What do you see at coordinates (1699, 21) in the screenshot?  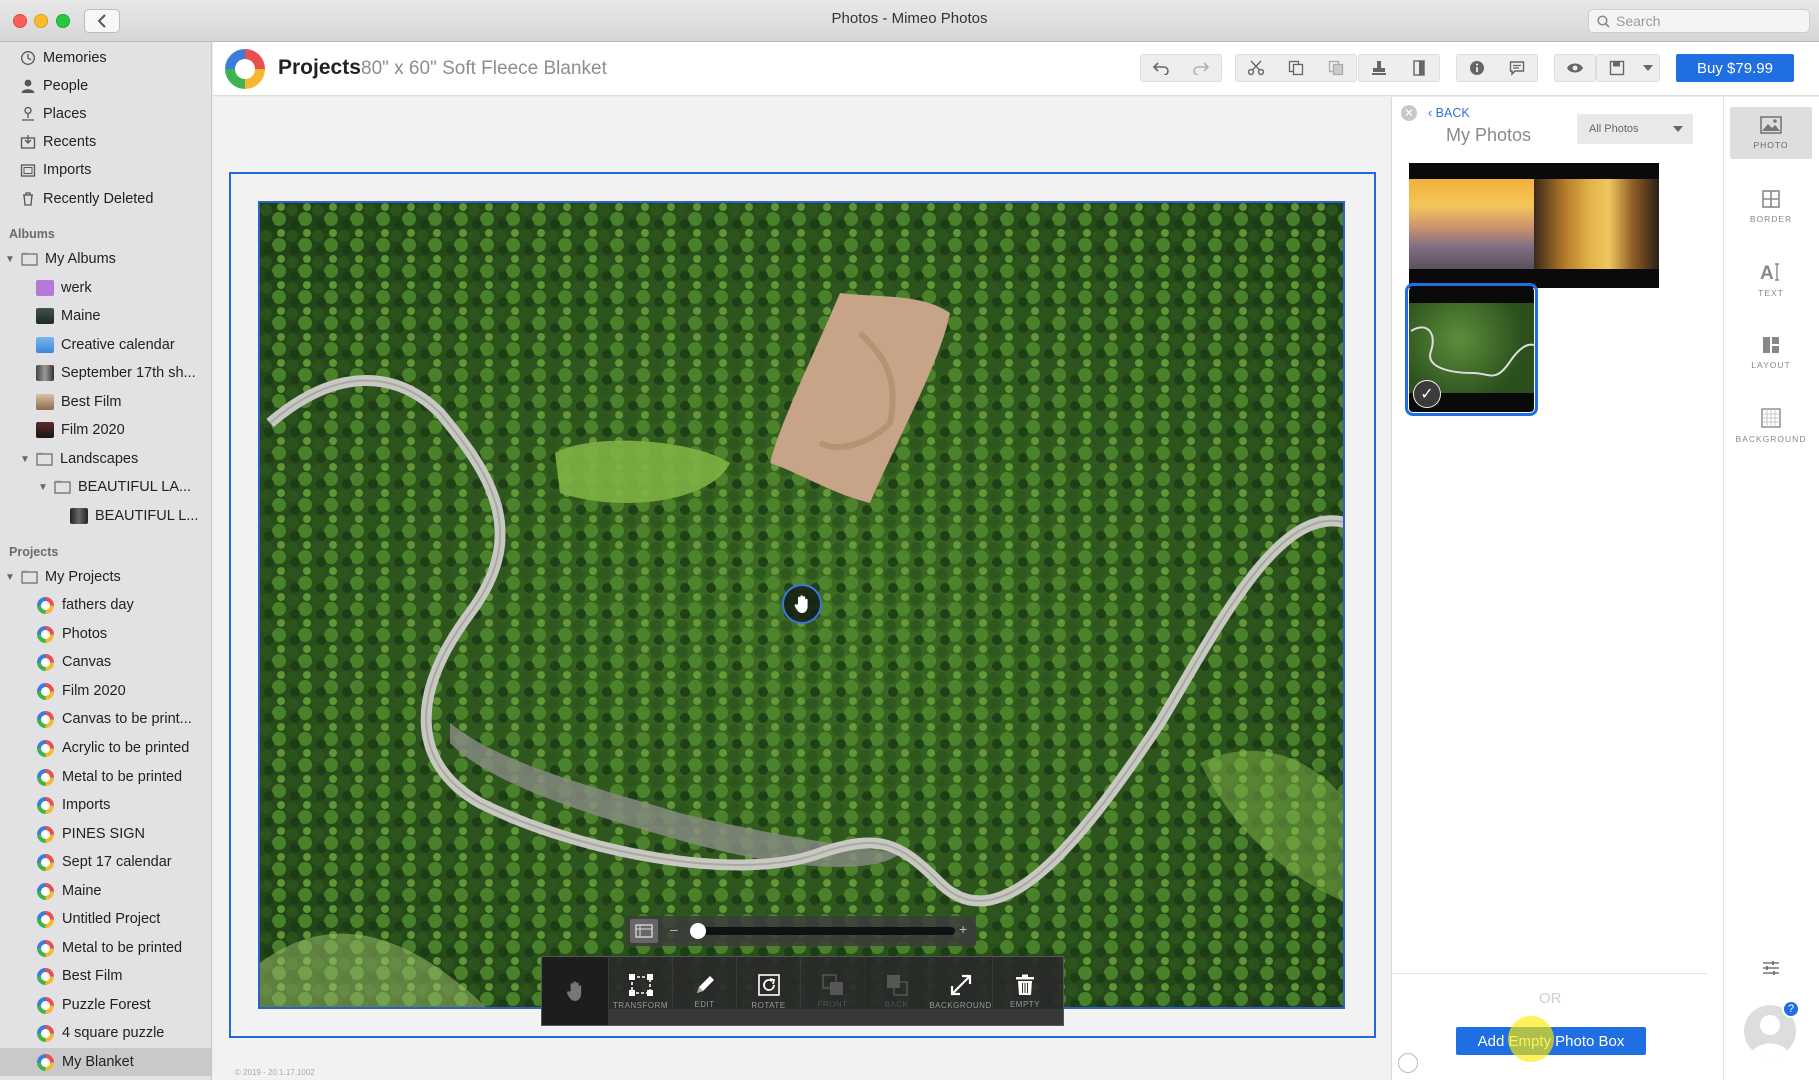 I see `search-input: Search` at bounding box center [1699, 21].